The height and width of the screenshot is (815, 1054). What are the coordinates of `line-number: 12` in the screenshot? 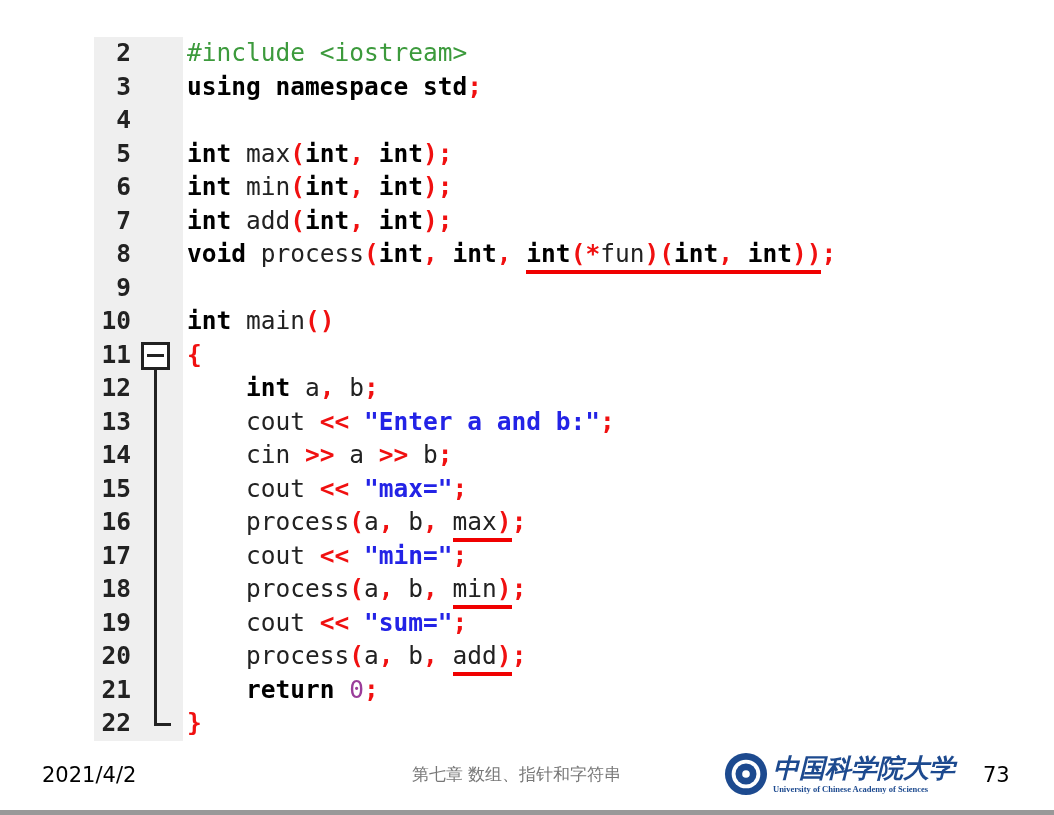 It's located at (116, 388).